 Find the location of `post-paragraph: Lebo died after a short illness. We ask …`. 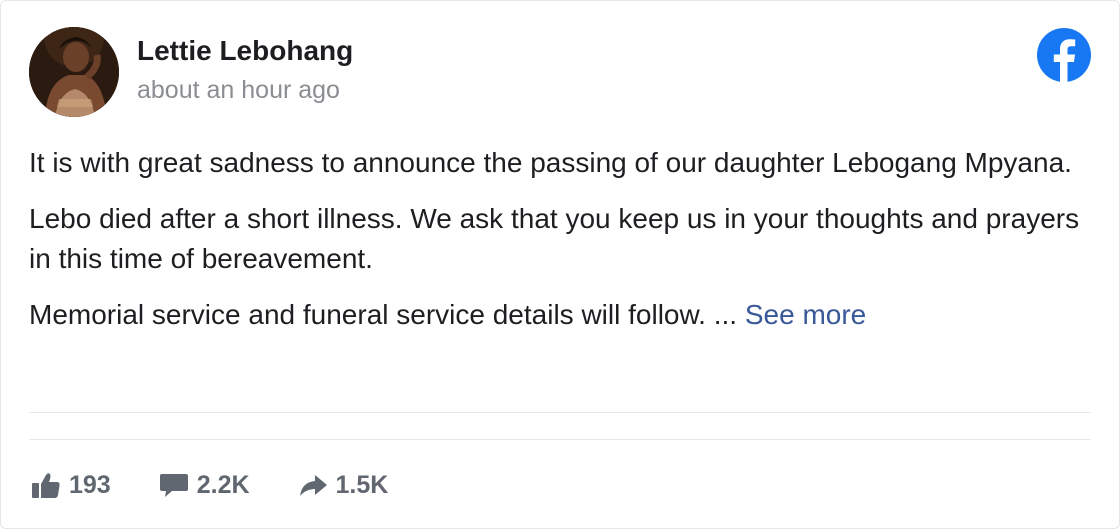

post-paragraph: Lebo died after a short illness. We ask … is located at coordinates (554, 238).